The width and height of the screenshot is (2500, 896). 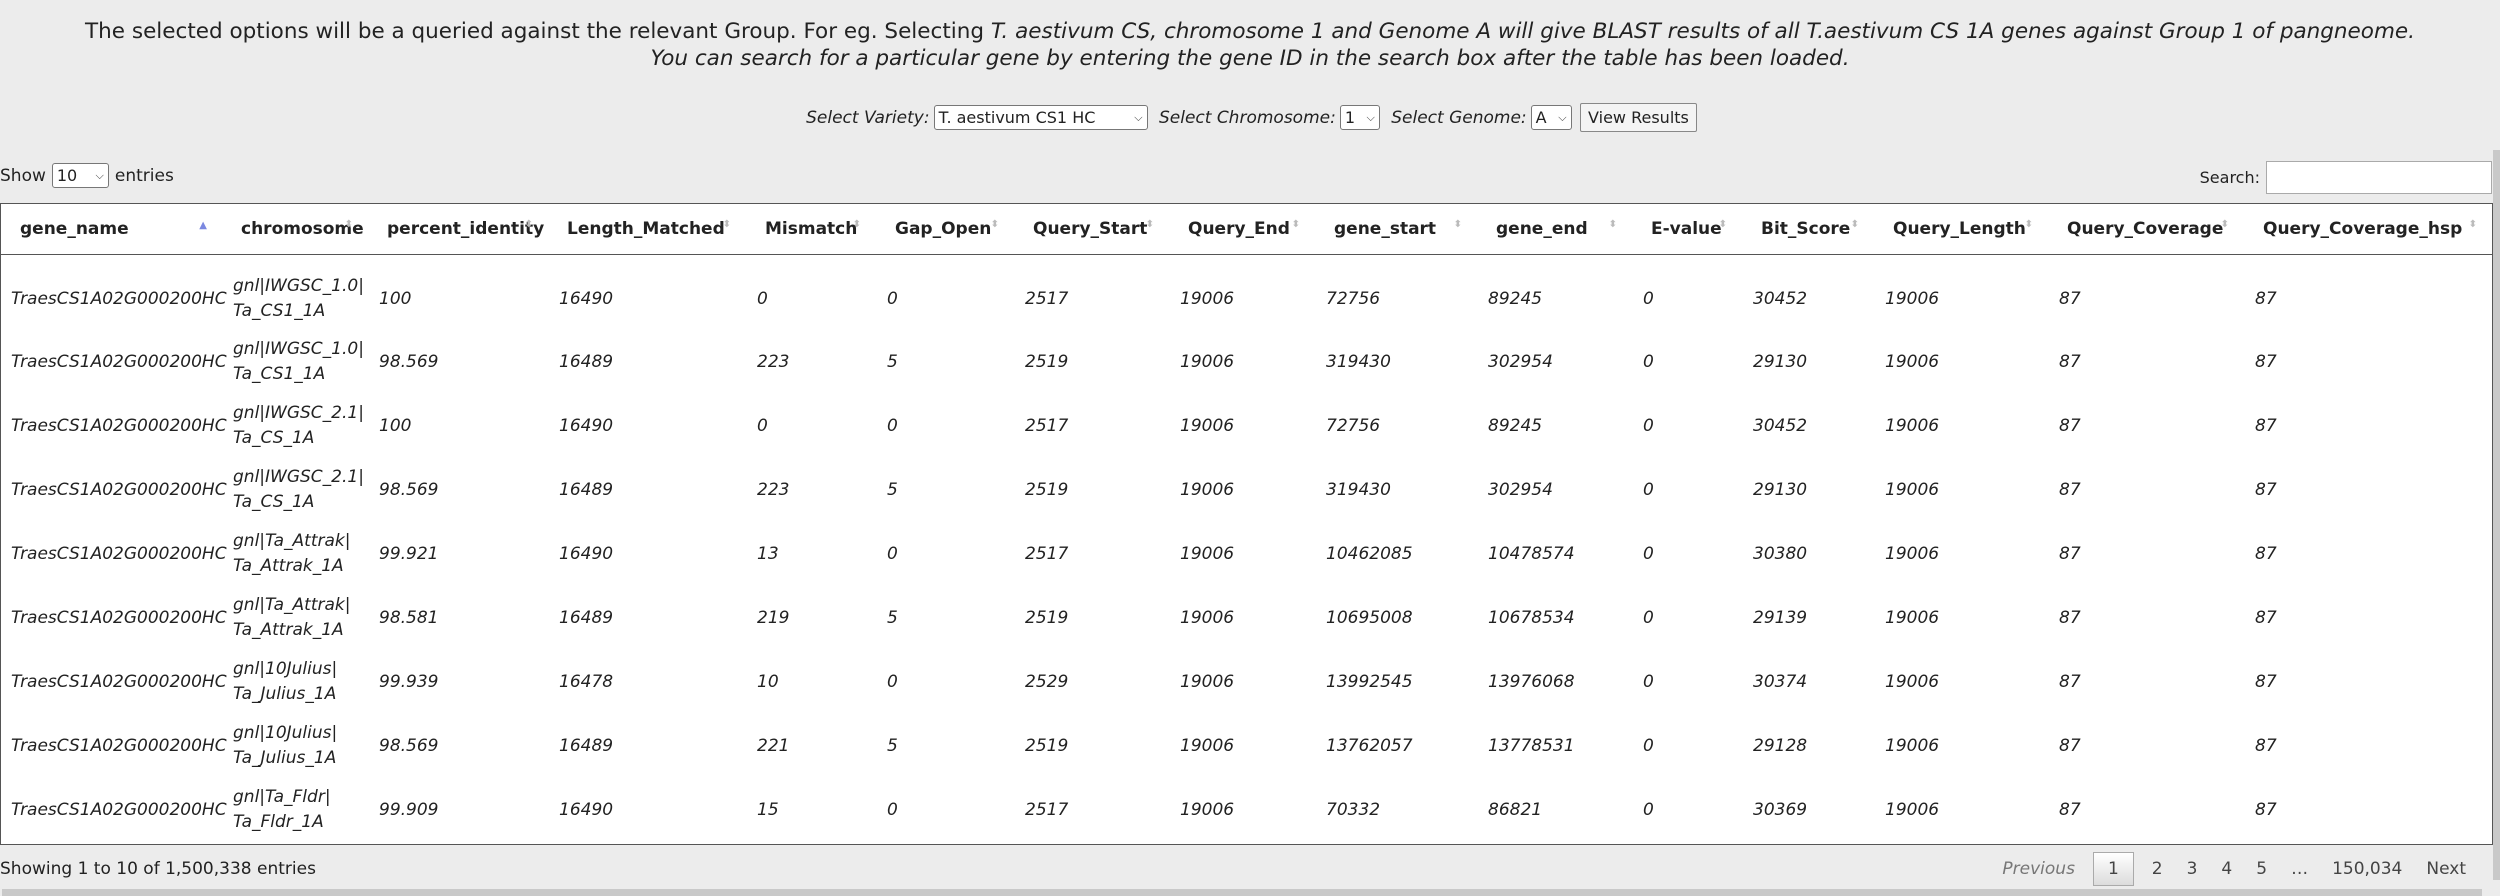 What do you see at coordinates (2157, 869) in the screenshot?
I see `page-button-2: 2` at bounding box center [2157, 869].